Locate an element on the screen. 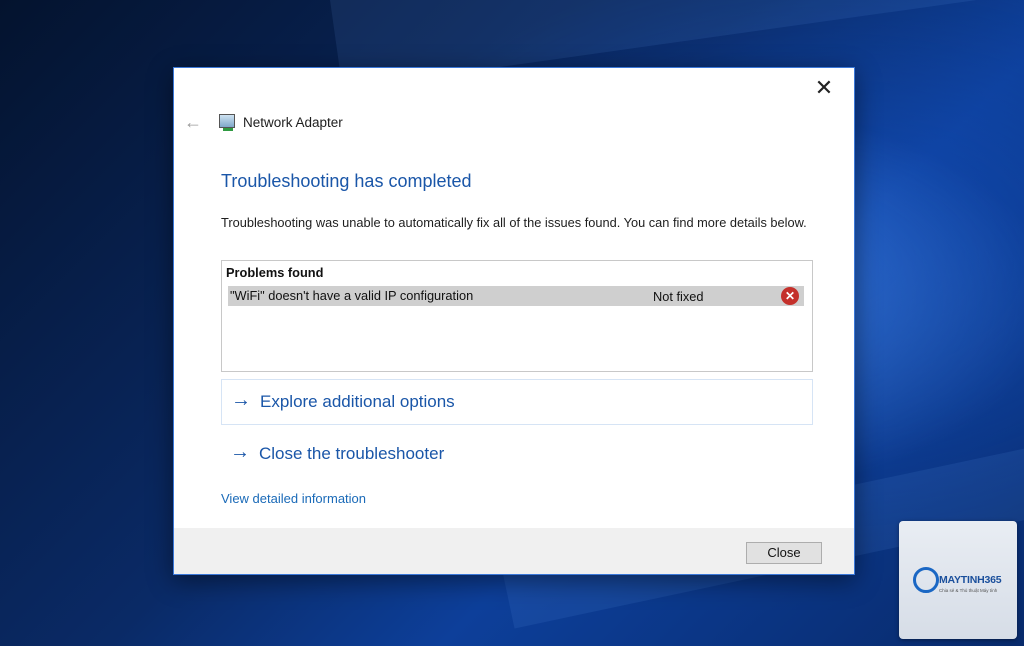 This screenshot has height=646, width=1024. close-button: Close is located at coordinates (784, 553).